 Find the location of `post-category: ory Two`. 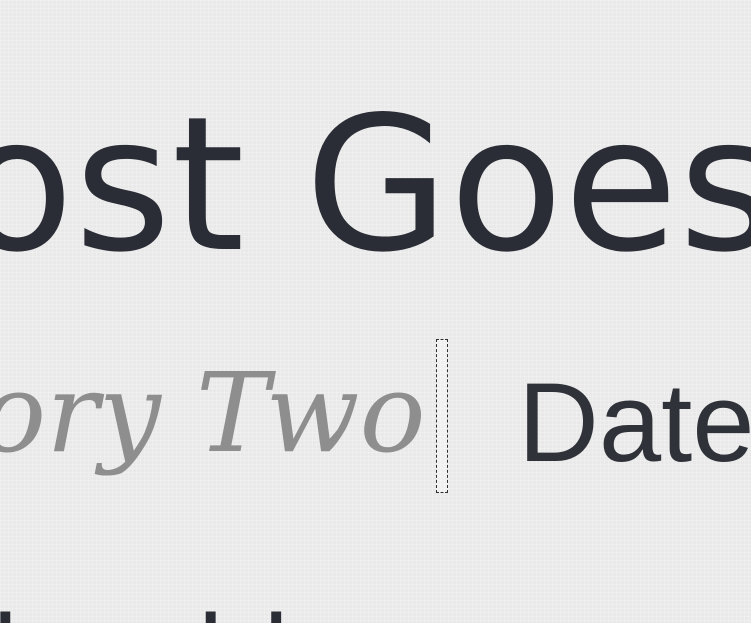

post-category: ory Two is located at coordinates (213, 413).